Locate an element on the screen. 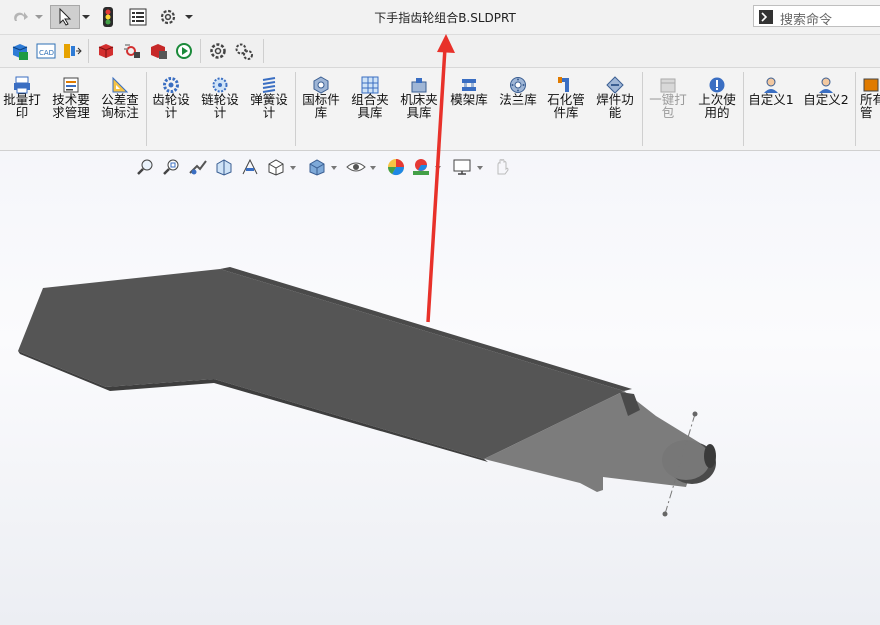 This screenshot has height=625, width=880. title-bar: 下手指齿轮组合B.SLDPRT 搜索命令 is located at coordinates (440, 17).